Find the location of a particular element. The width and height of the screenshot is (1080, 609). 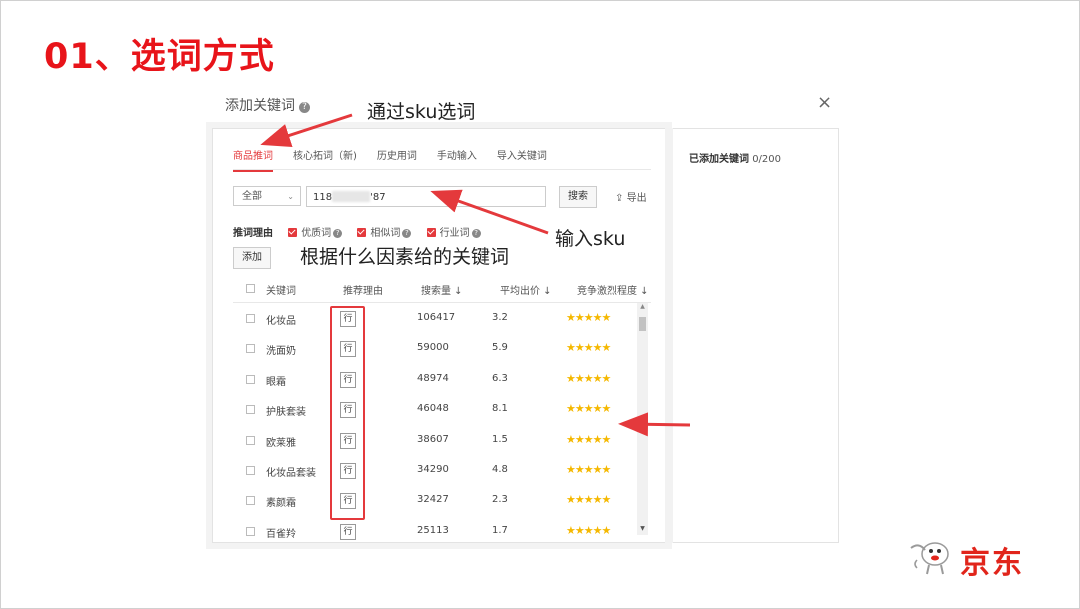

row-keyword: 眼霜 is located at coordinates (276, 382).